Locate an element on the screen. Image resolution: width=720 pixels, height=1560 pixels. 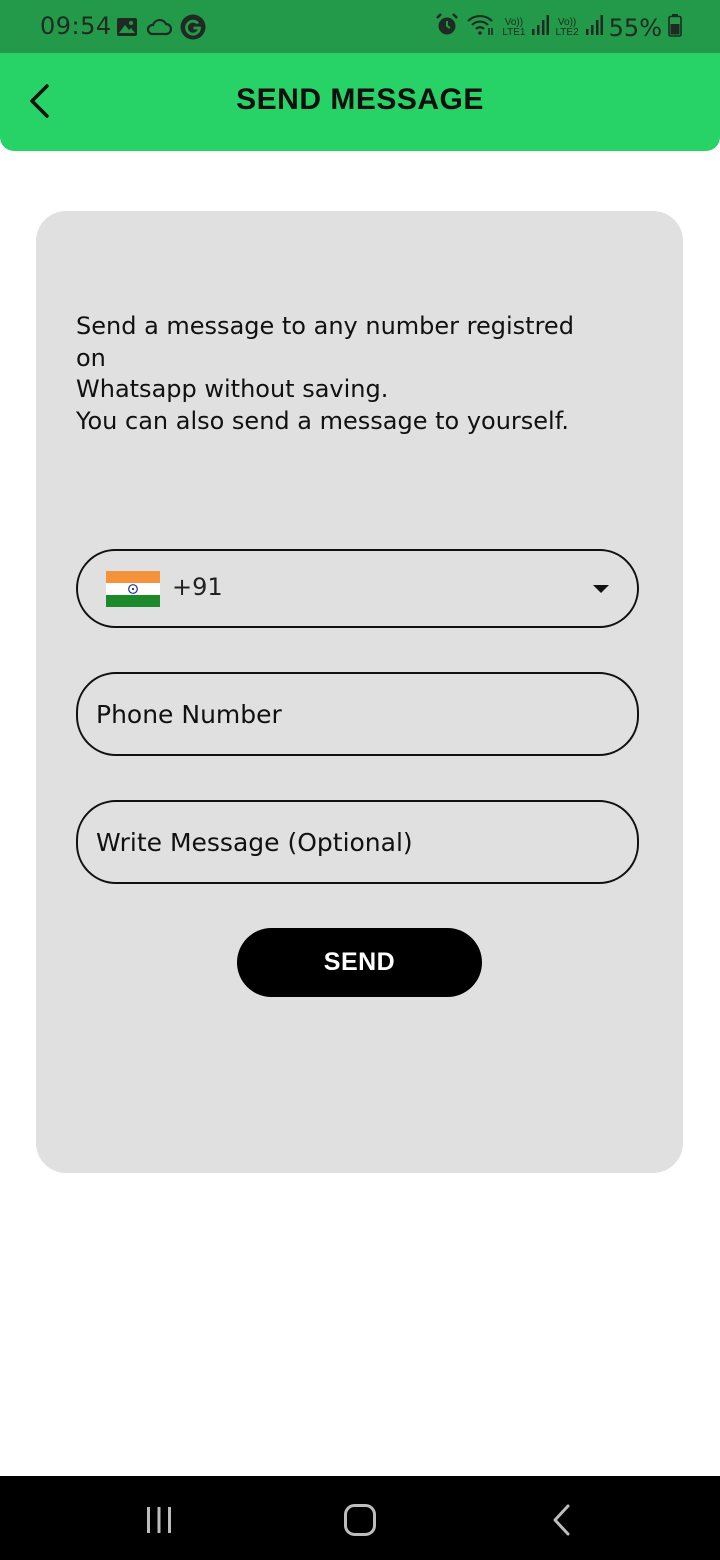
recent-apps-icon is located at coordinates (159, 1520).